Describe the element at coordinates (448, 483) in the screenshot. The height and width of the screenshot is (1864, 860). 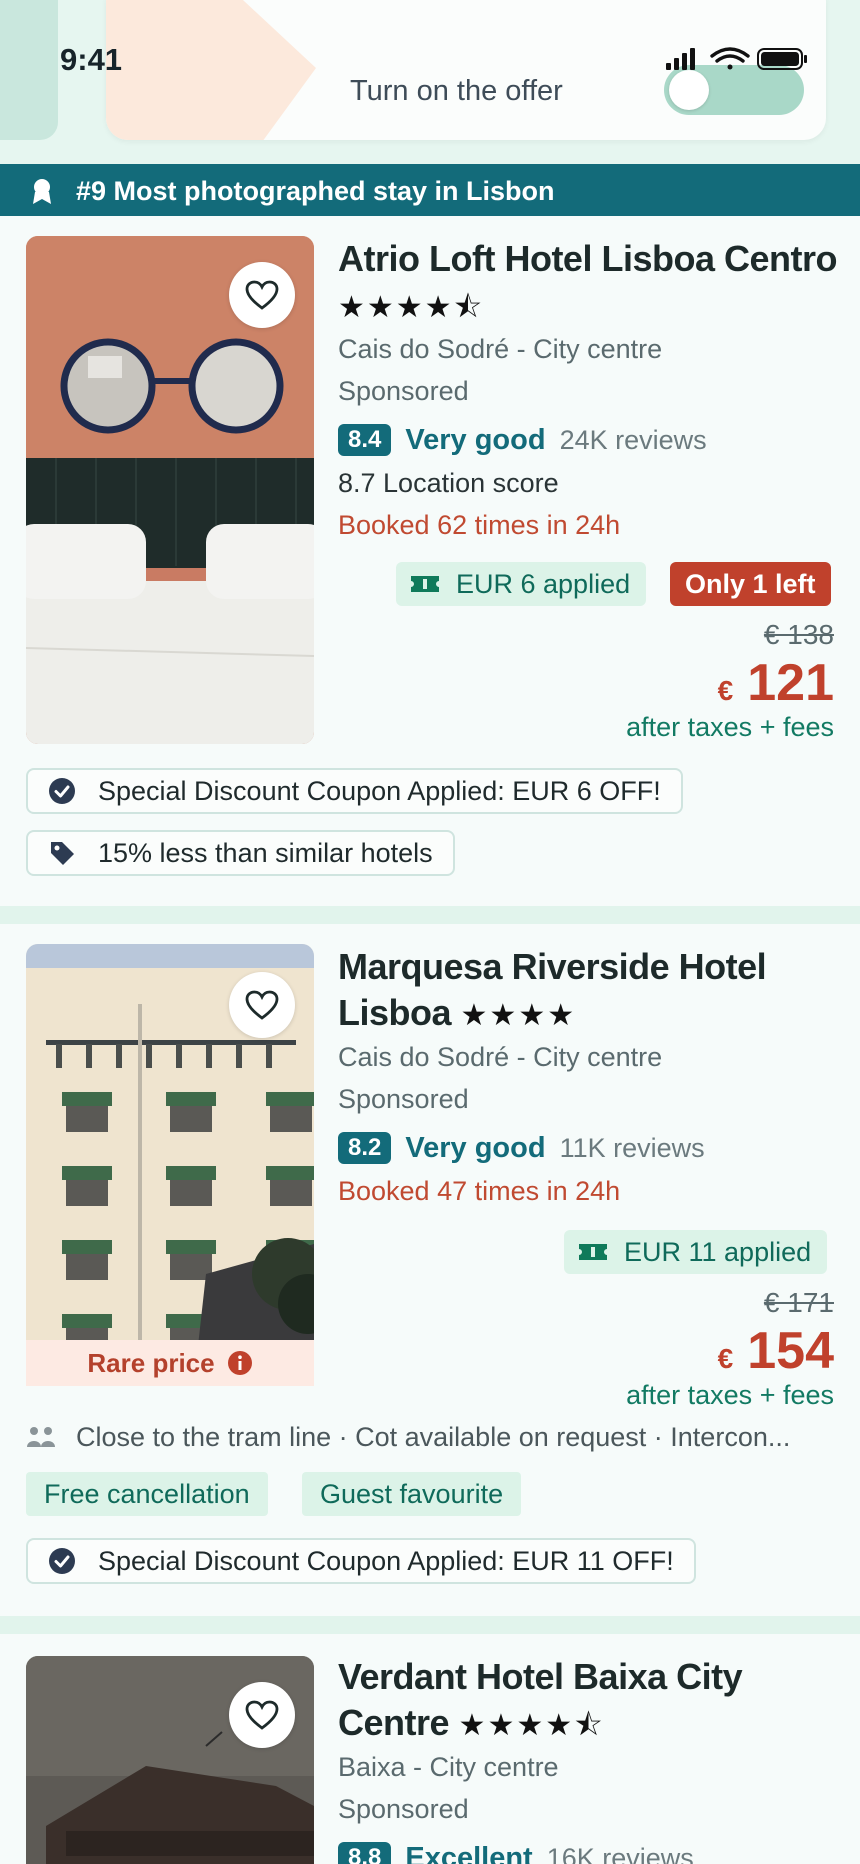
I see `location-score: 8.7 Location score` at that location.